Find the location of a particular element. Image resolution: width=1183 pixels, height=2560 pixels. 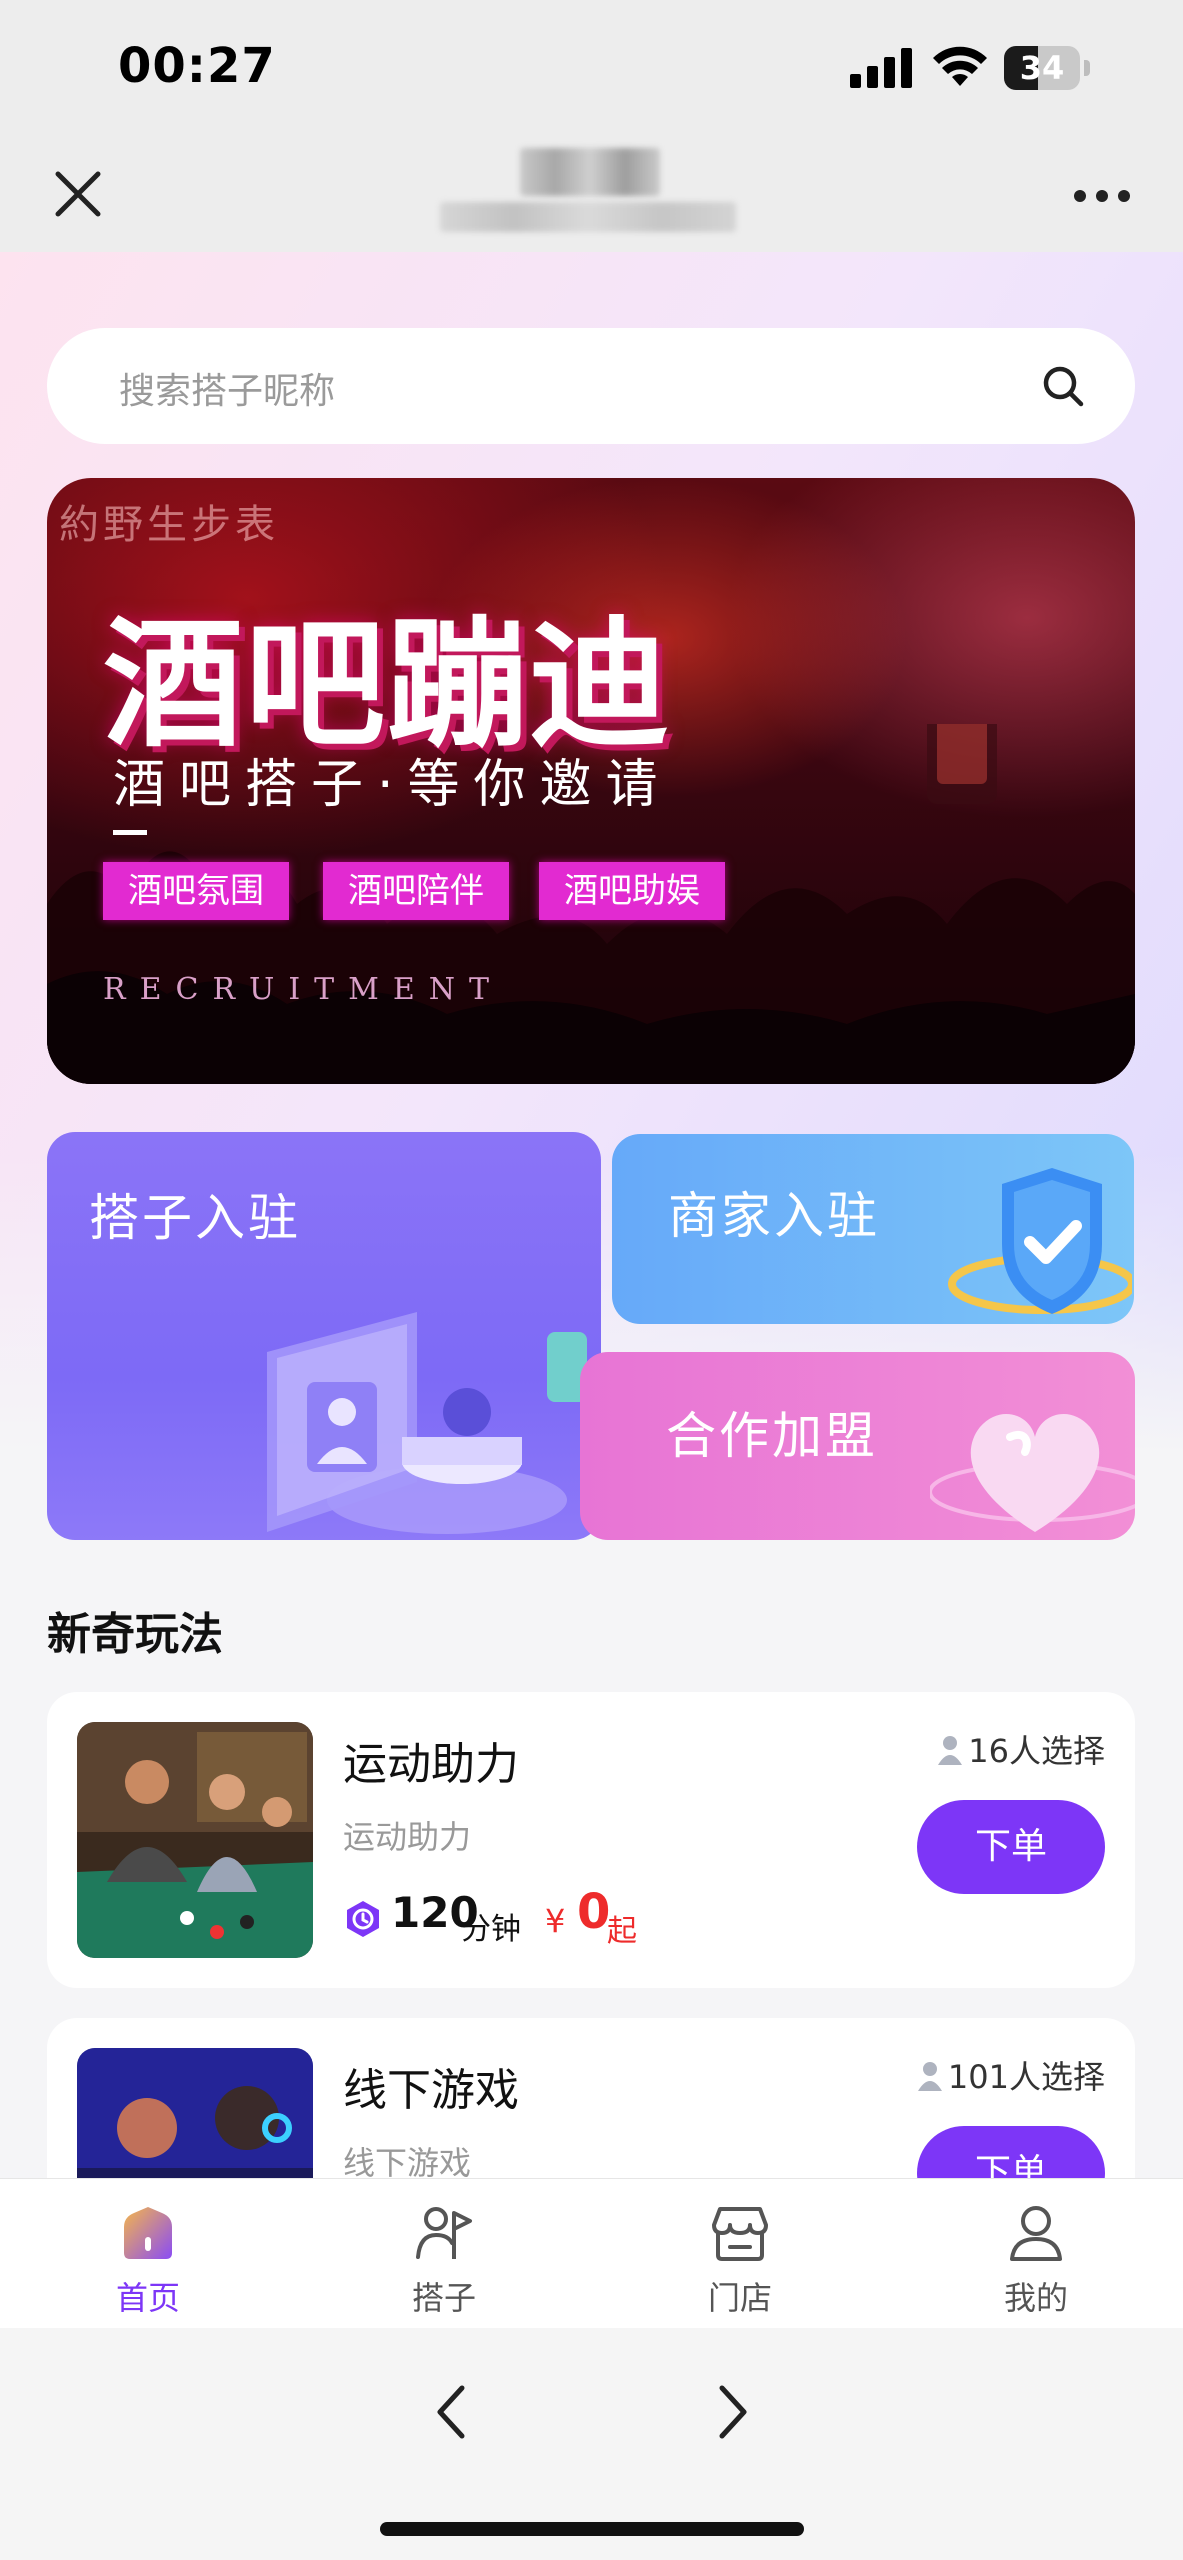

tab-store-label: 门店 is located at coordinates (739, 2298).